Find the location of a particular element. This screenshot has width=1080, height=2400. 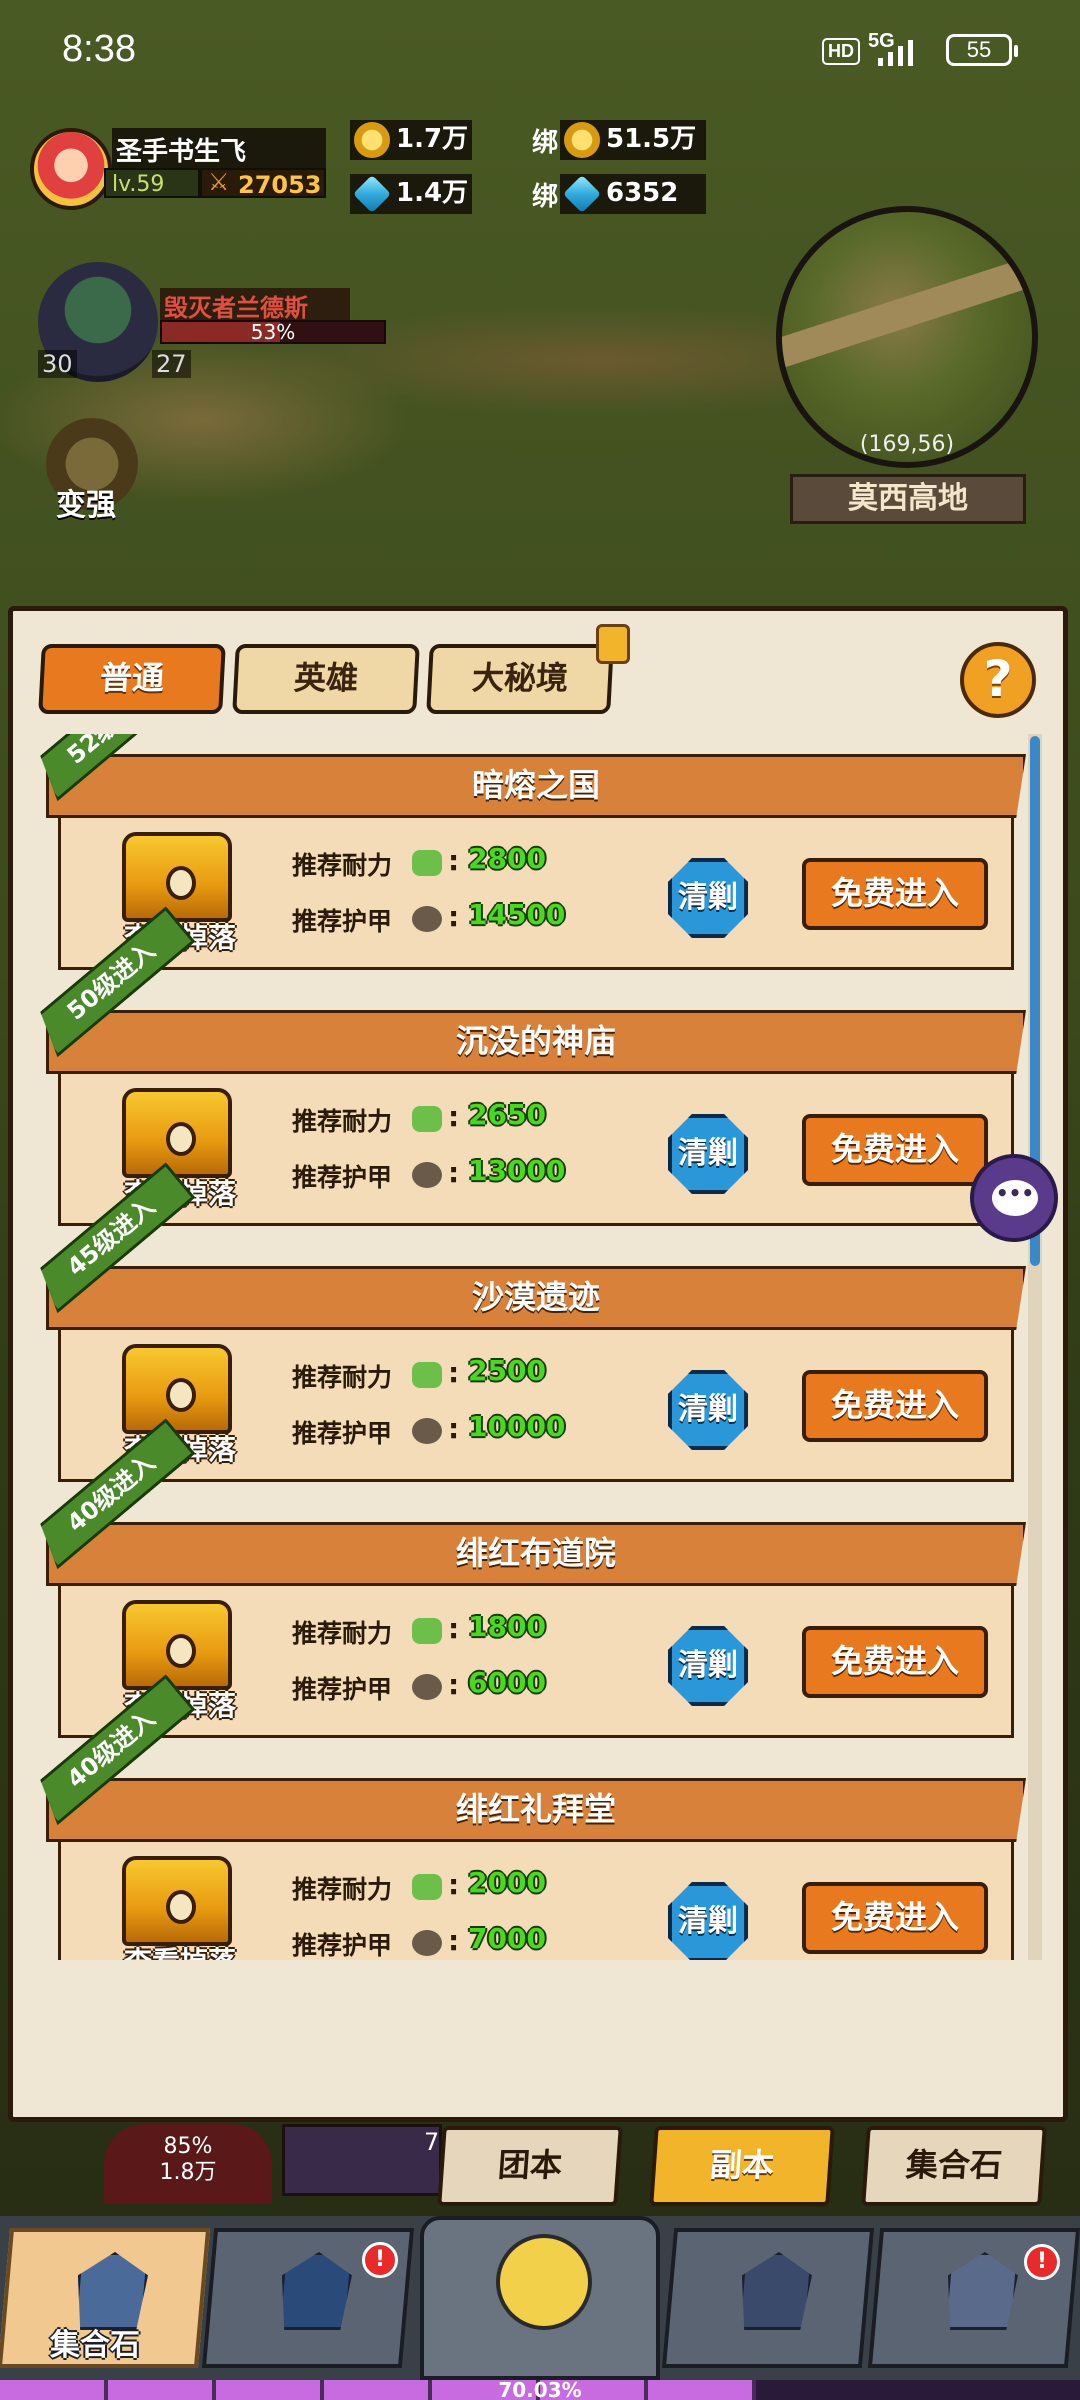

dungeon-name: 绯红布道院 is located at coordinates (536, 1554).